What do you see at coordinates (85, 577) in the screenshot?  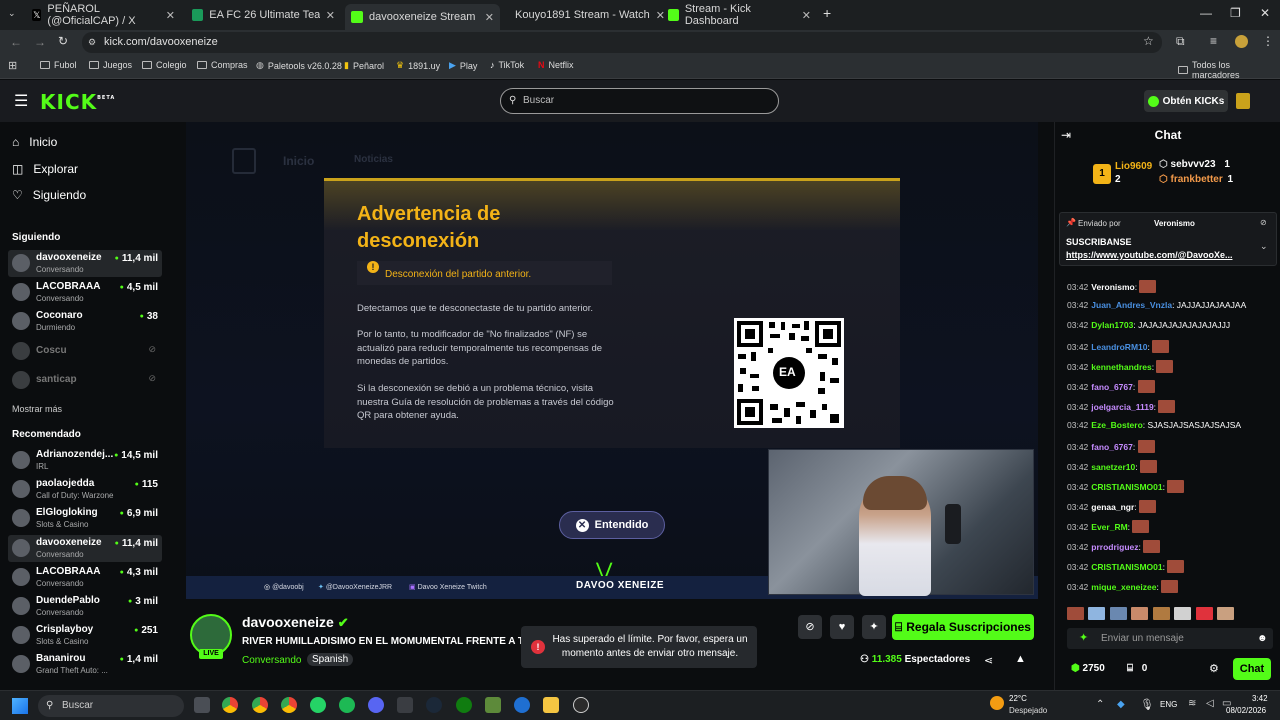 I see `recommended-channel: LACOBRAAA Conversando 4,3 mil` at bounding box center [85, 577].